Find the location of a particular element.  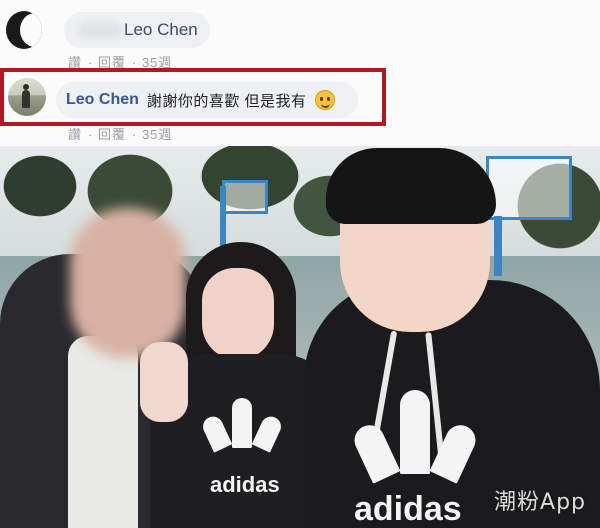

reply-link: 回覆 is located at coordinates (112, 134).